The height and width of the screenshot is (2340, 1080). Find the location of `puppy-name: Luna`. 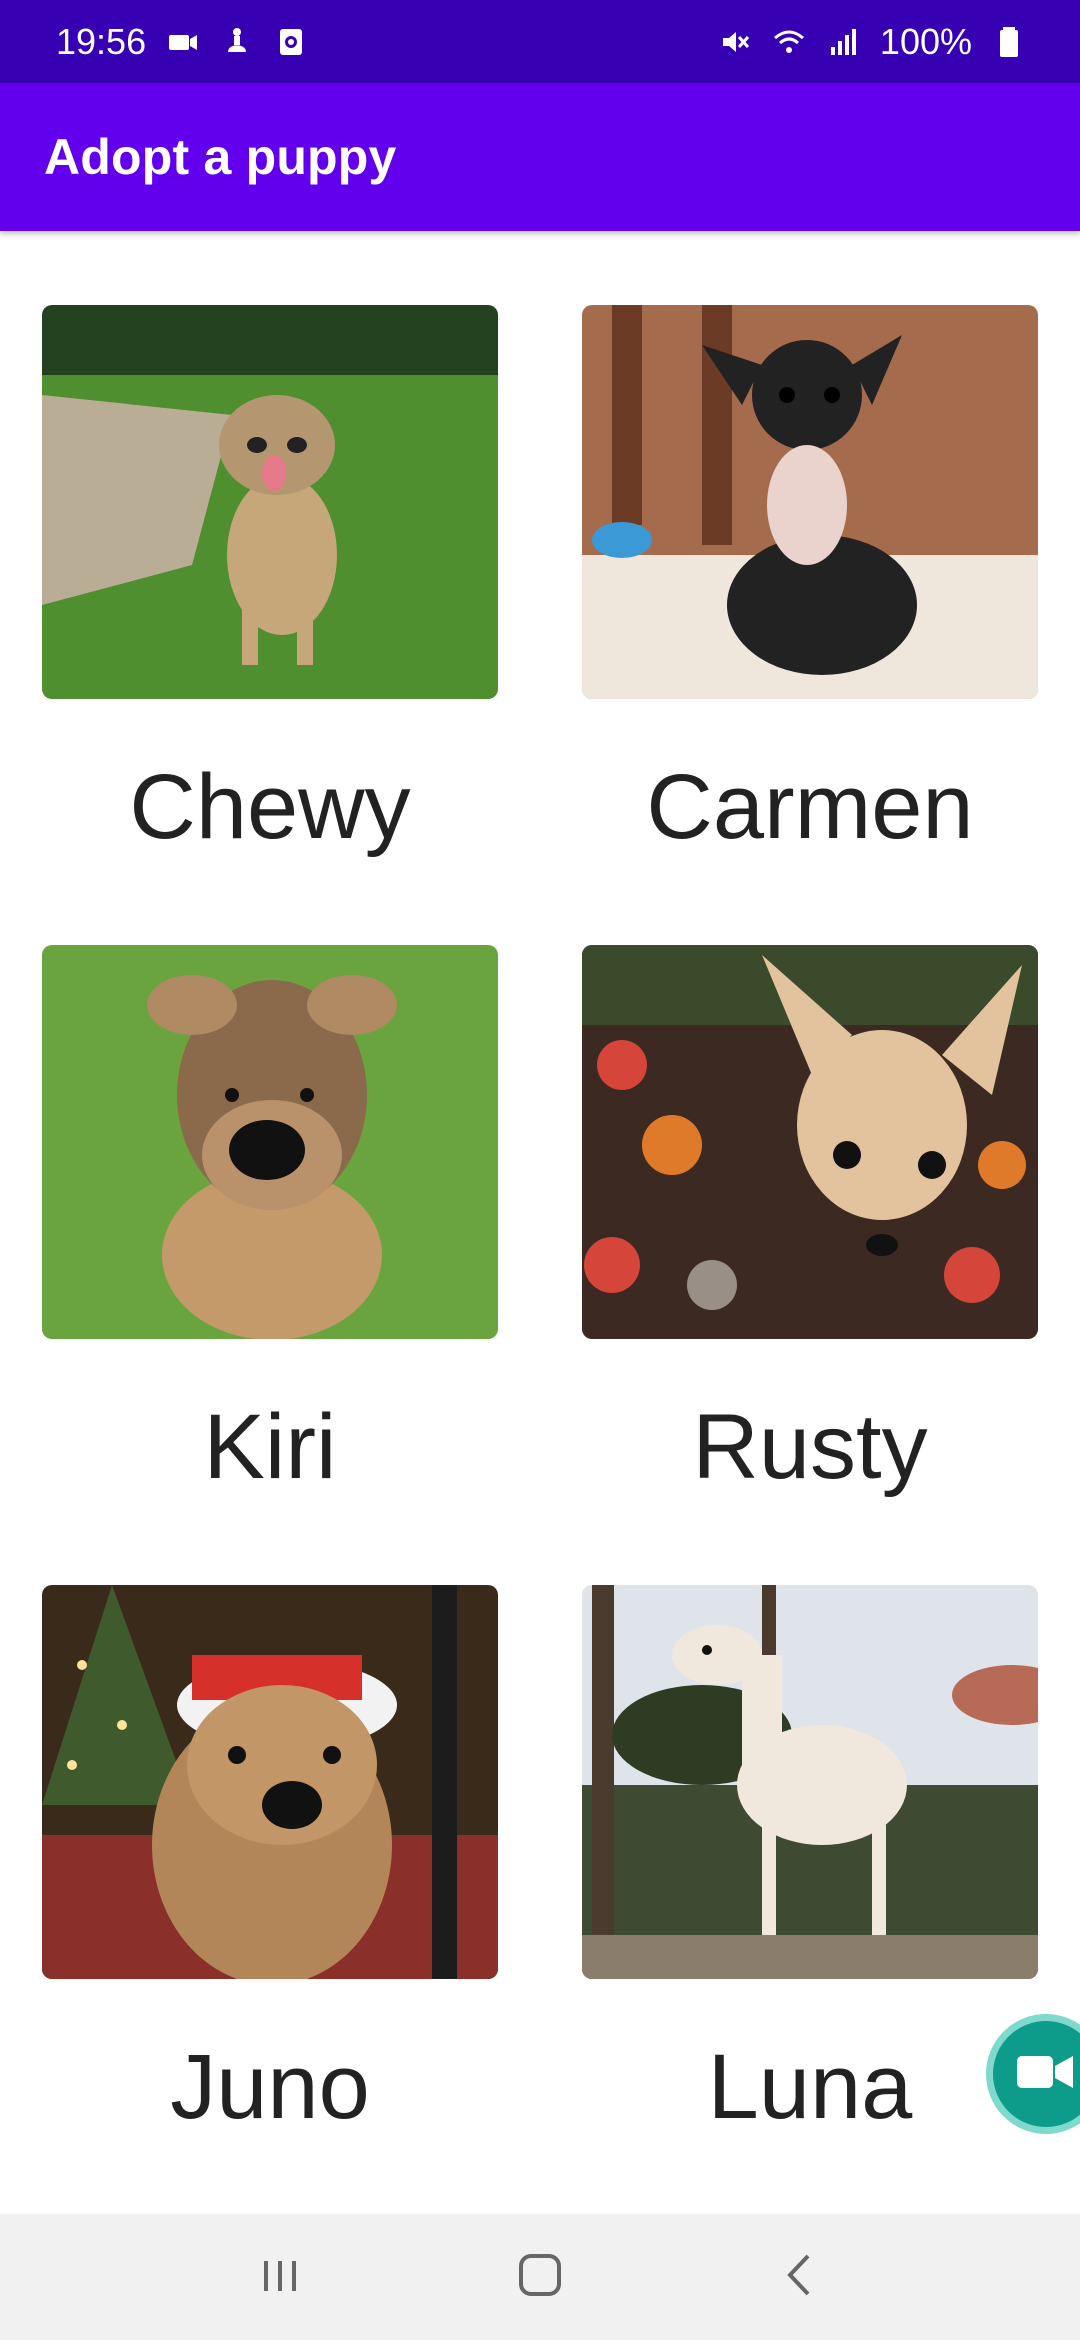

puppy-name: Luna is located at coordinates (810, 2087).